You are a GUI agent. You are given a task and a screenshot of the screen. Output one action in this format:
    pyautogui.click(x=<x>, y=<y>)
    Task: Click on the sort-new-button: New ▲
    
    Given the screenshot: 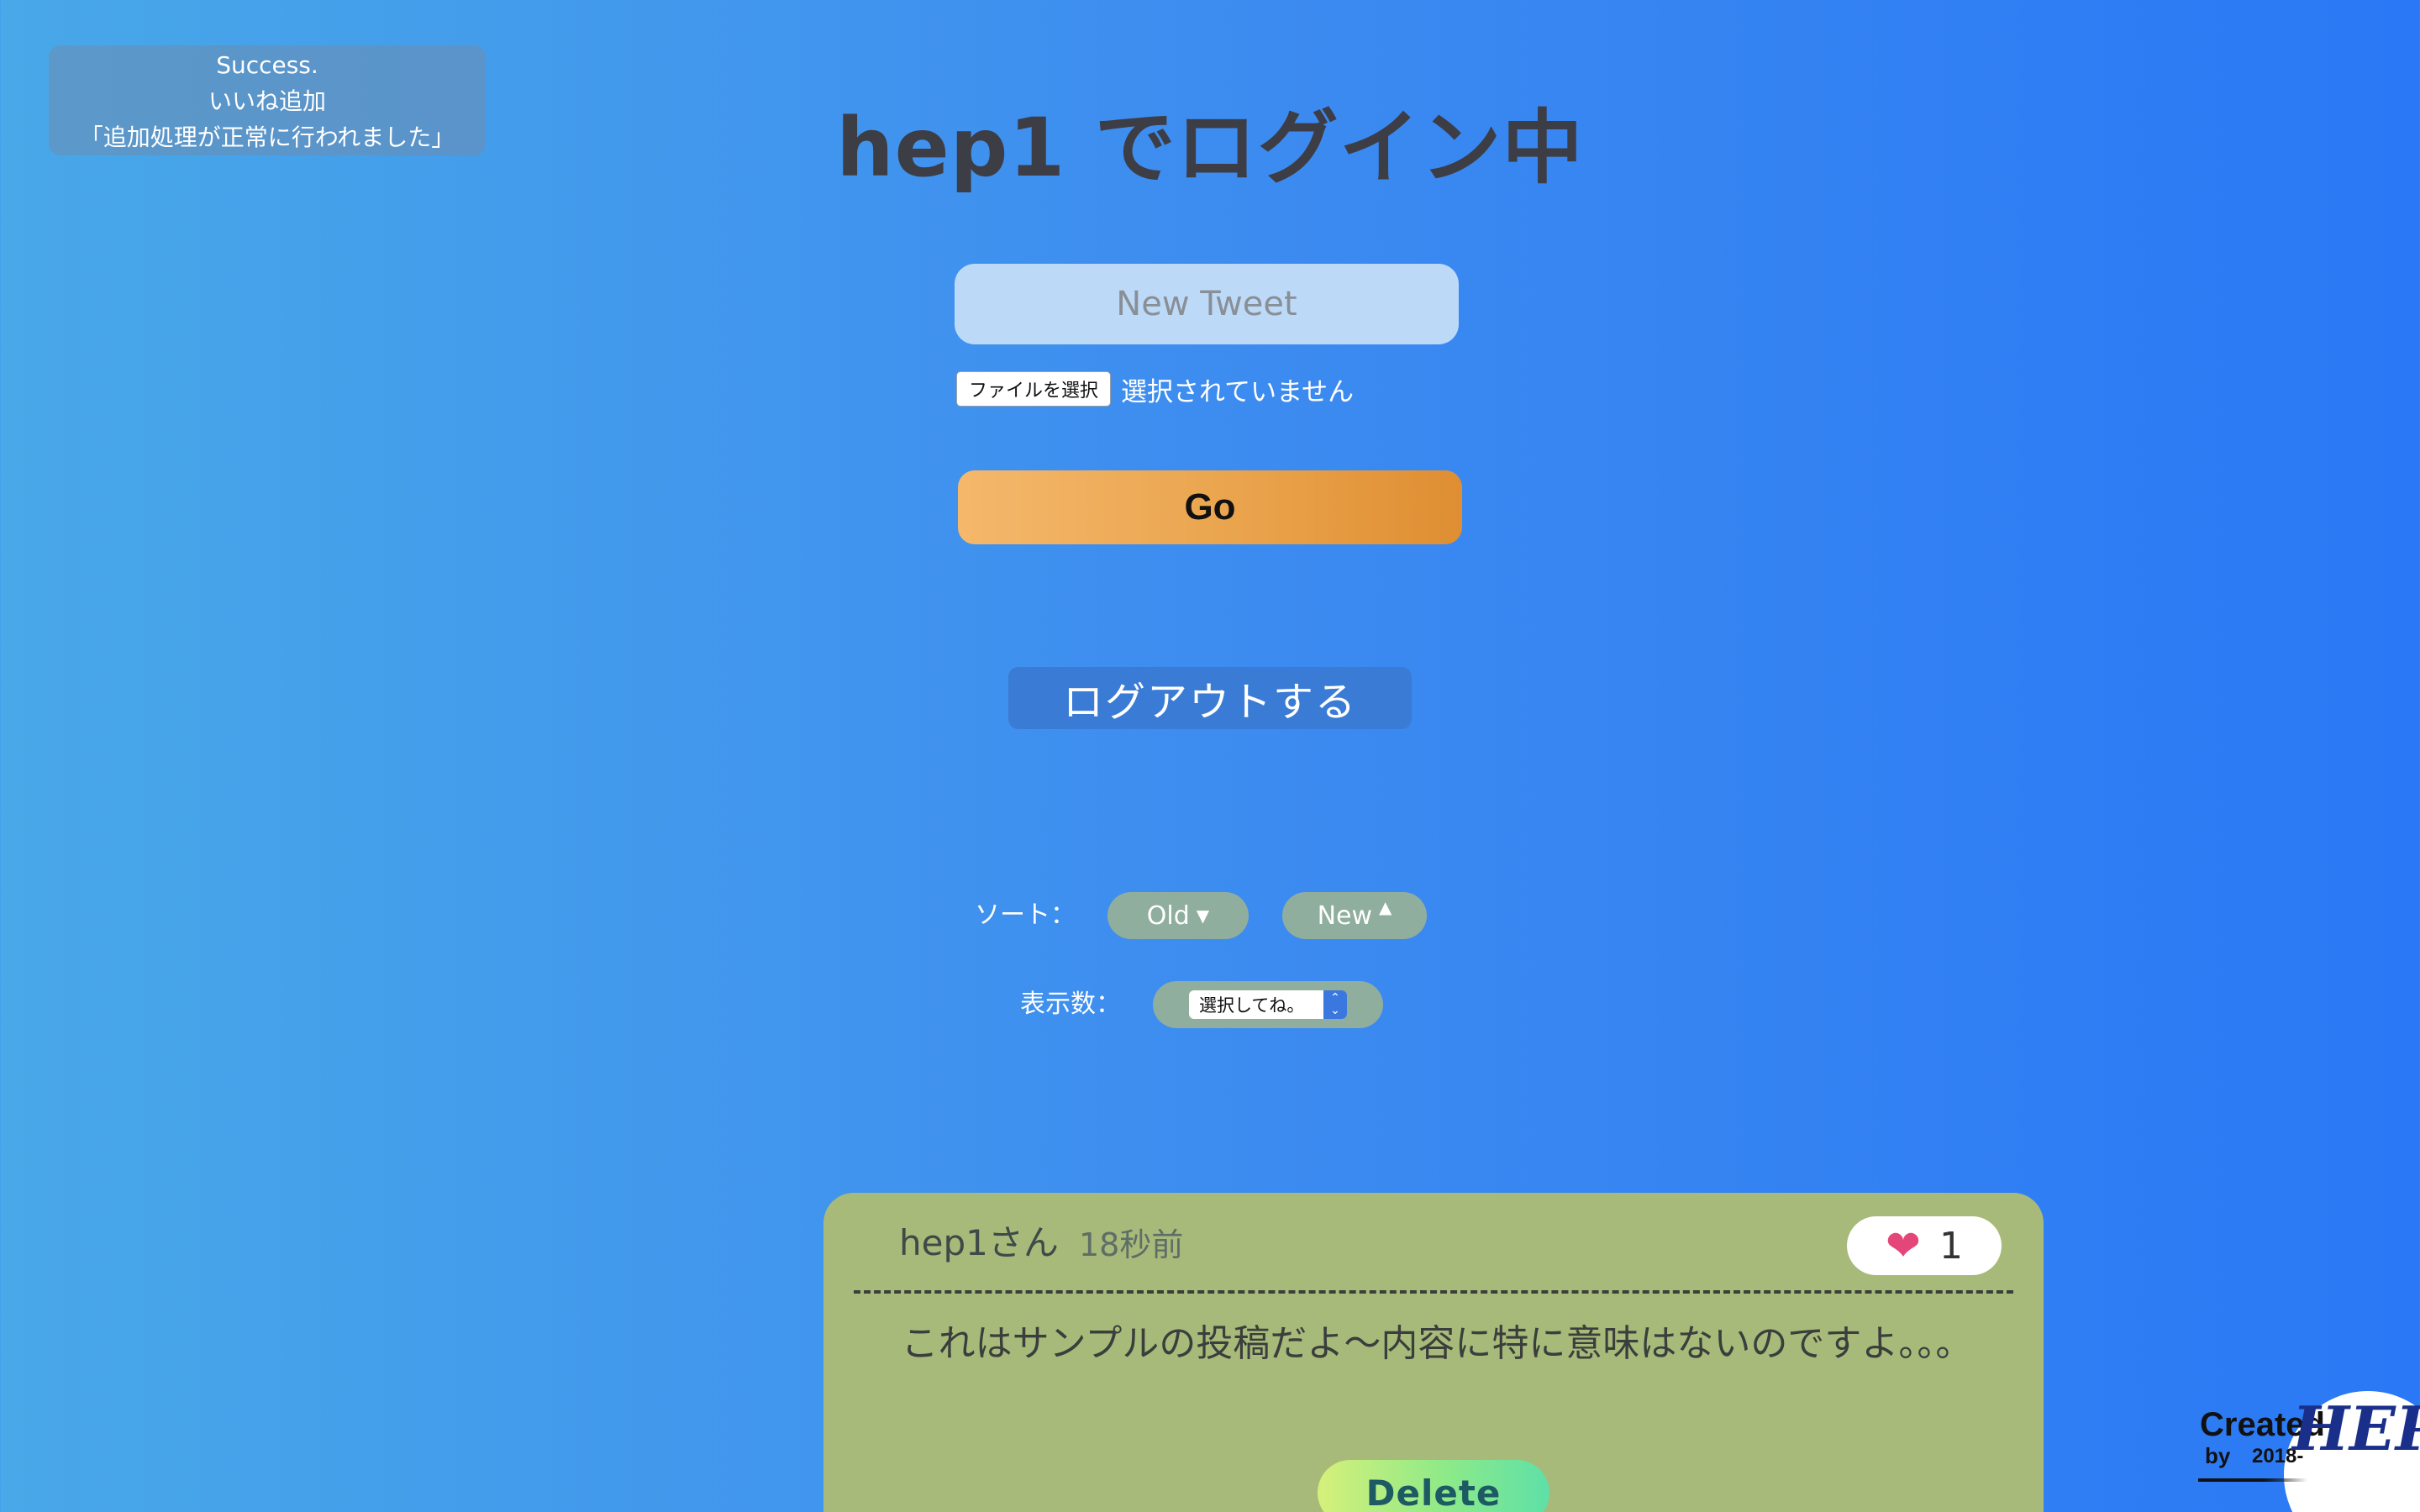 What is the action you would take?
    pyautogui.click(x=1354, y=915)
    